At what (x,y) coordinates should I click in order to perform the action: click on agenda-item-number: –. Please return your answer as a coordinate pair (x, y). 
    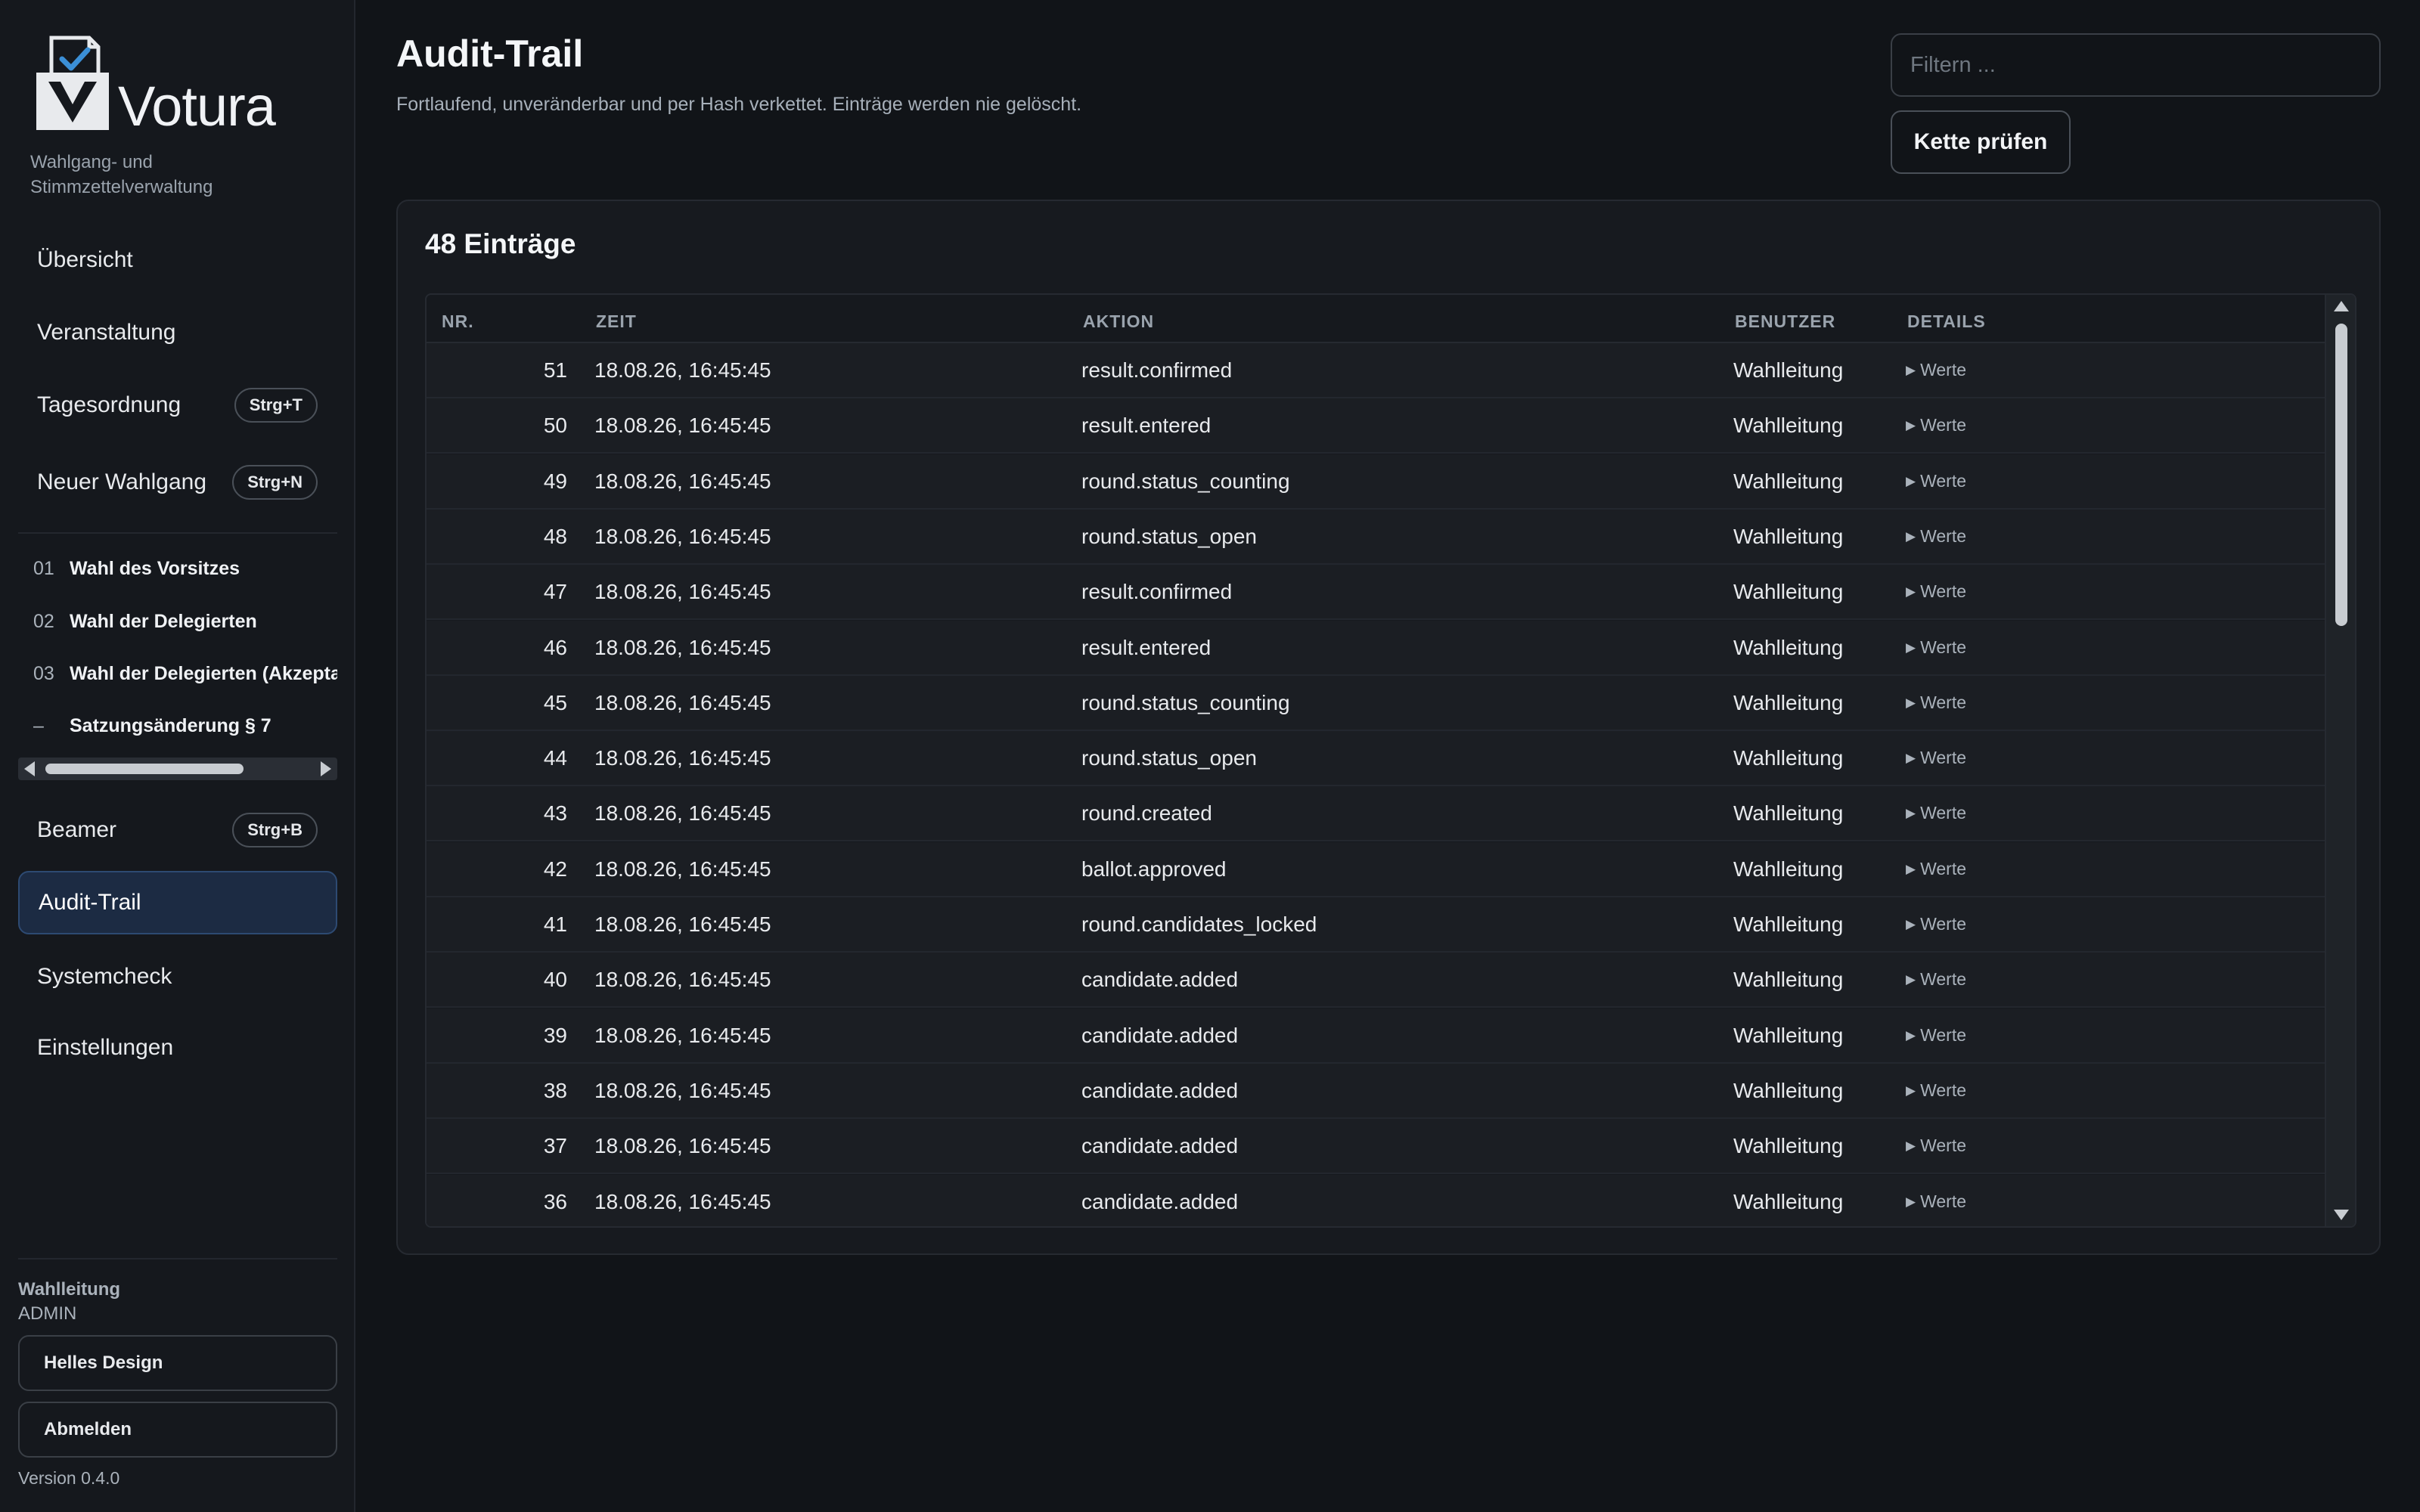
    Looking at the image, I should click on (38, 725).